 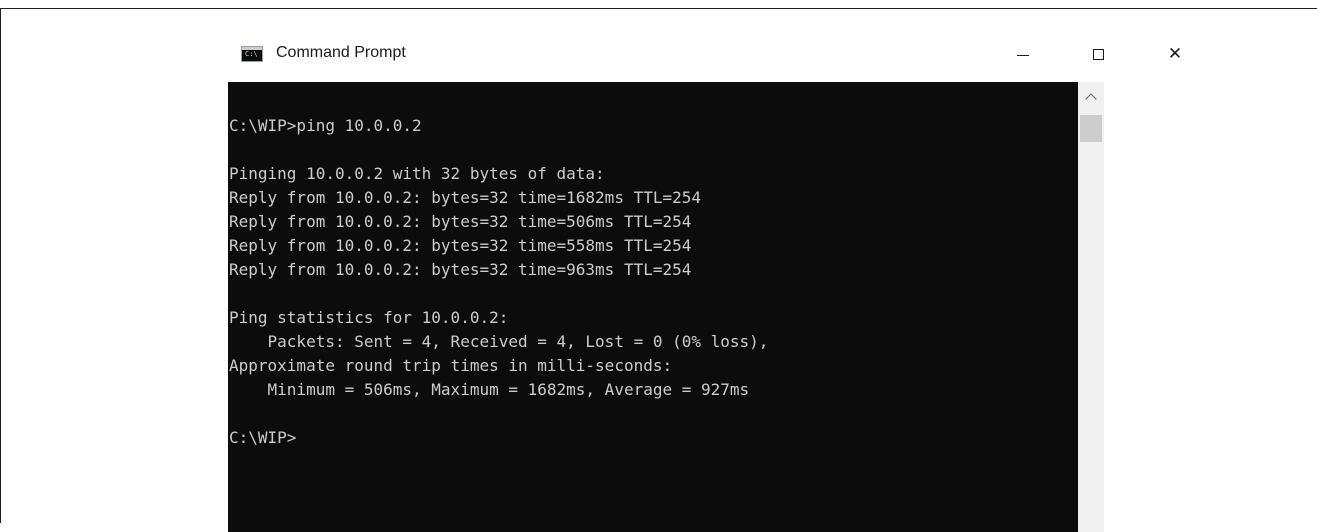 I want to click on cmd-icon-glyph: C:\, so click(x=251, y=54).